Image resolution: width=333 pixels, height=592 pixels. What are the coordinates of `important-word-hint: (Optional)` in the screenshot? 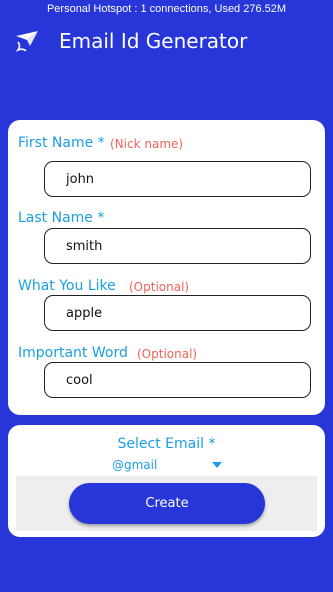 It's located at (167, 354).